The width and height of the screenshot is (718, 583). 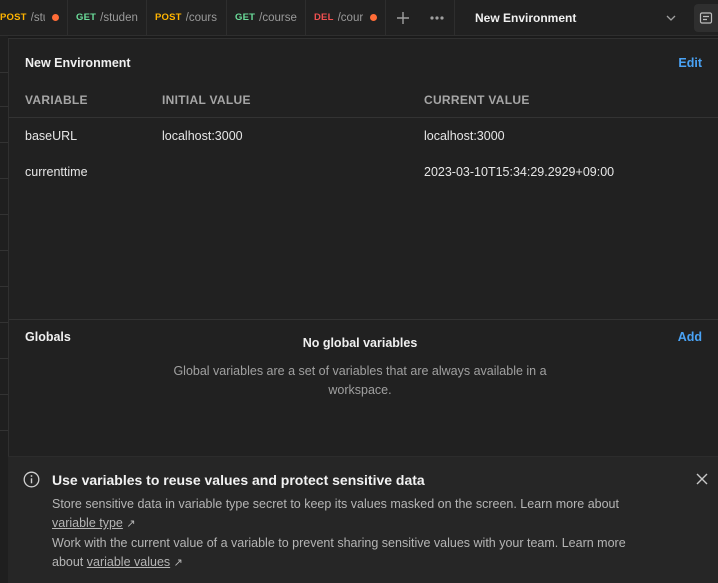 I want to click on column-header-initial-value: INITIAL VALUE, so click(x=206, y=100).